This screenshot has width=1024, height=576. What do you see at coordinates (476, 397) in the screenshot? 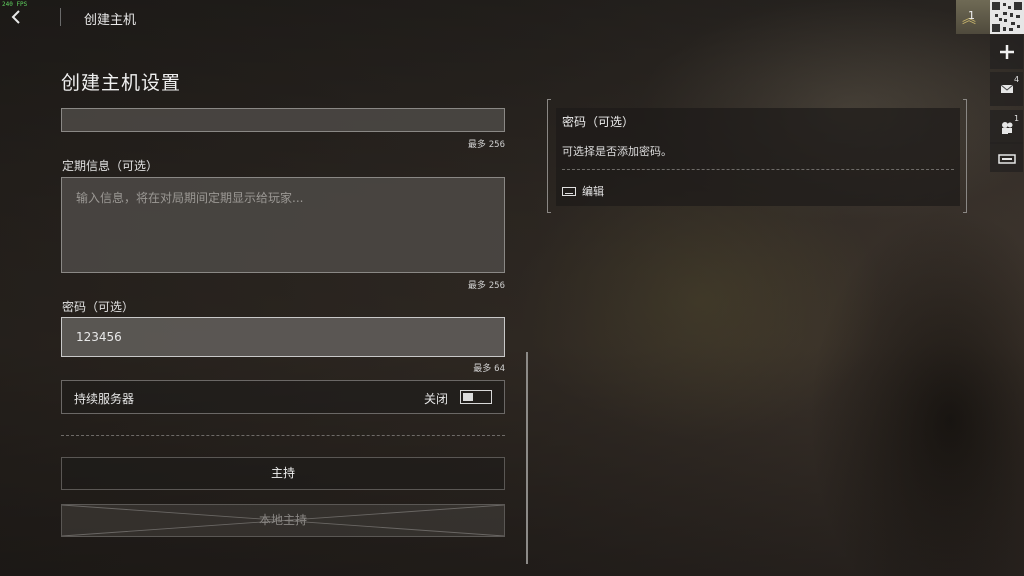
I see `persistent-server-toggle` at bounding box center [476, 397].